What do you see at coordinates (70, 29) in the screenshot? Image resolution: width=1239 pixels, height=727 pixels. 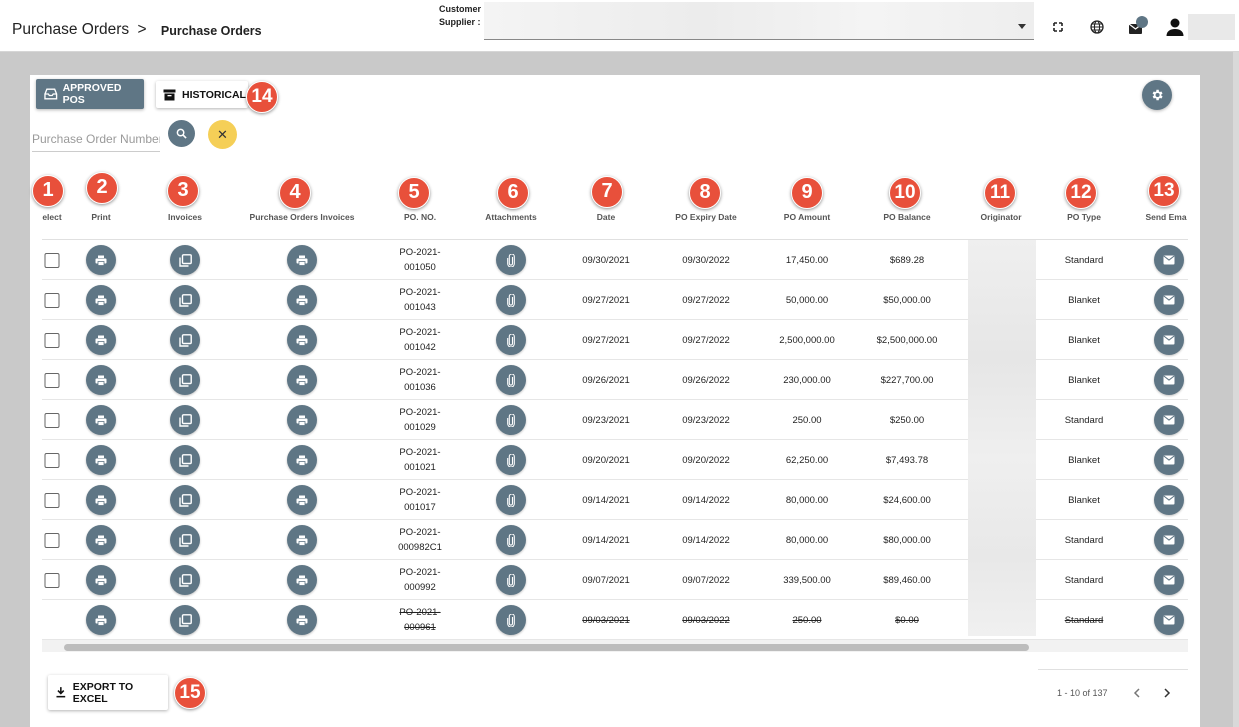 I see `breadcrumb-parent: Purchase Orders` at bounding box center [70, 29].